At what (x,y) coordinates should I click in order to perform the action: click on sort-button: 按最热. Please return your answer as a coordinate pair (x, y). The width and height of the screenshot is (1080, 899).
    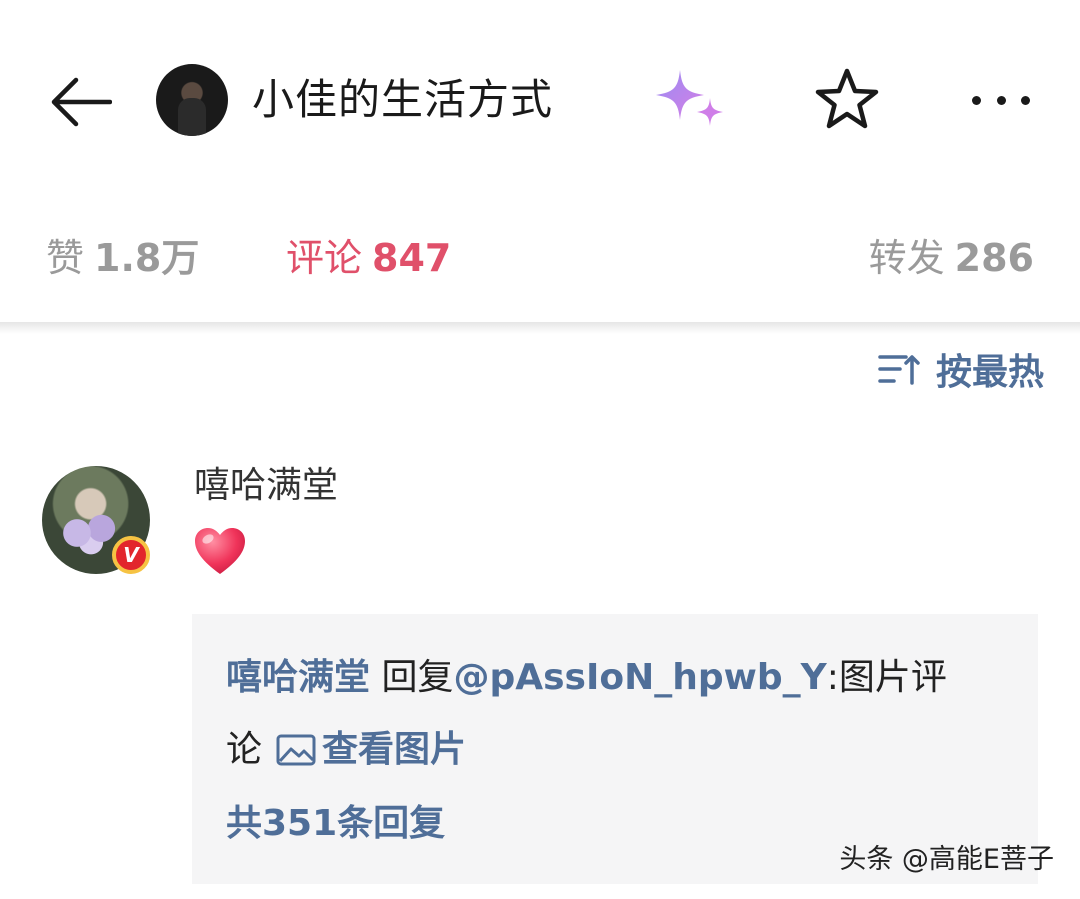
    Looking at the image, I should click on (961, 369).